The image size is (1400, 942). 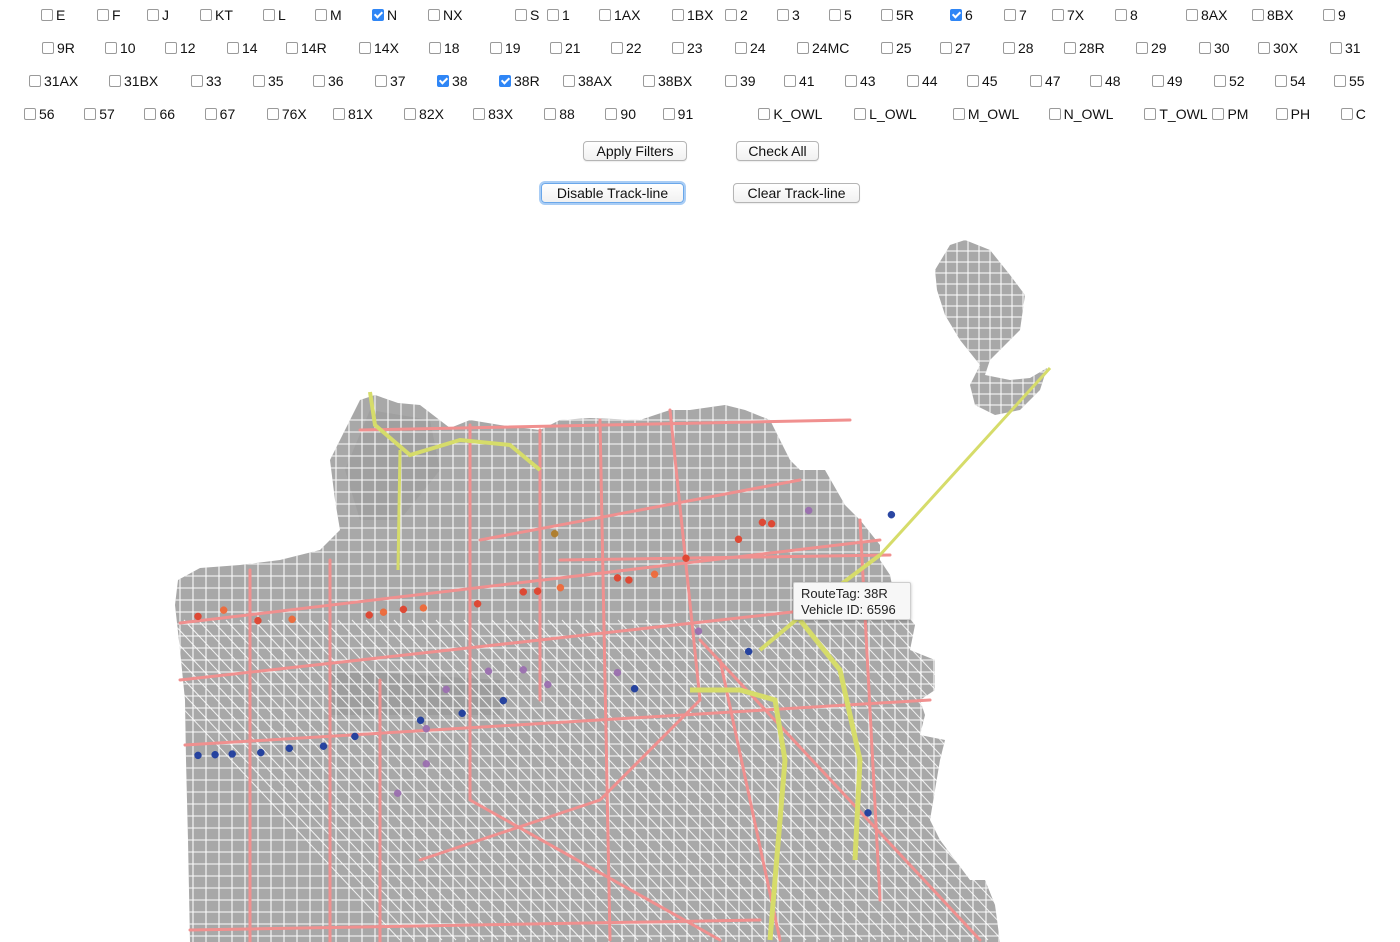 I want to click on route-filter-38: 38, so click(x=468, y=81).